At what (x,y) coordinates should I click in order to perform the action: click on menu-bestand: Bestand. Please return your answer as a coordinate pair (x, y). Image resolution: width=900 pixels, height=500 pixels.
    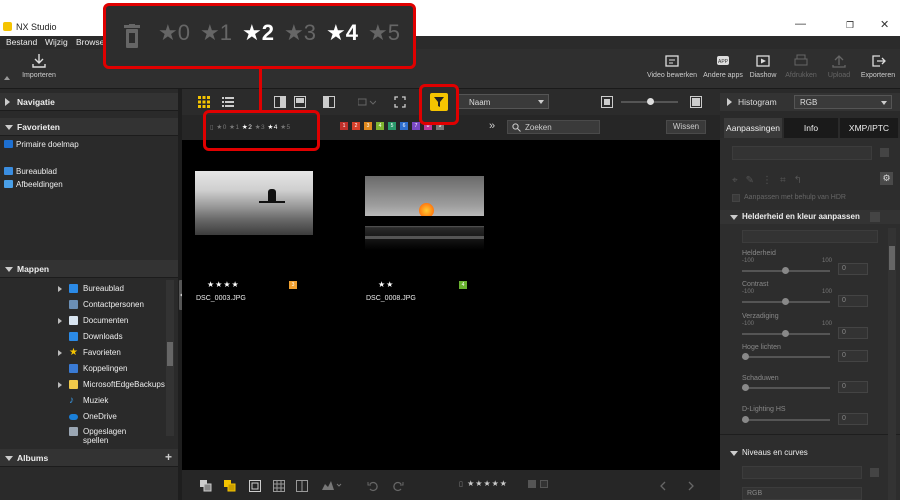
    Looking at the image, I should click on (21, 42).